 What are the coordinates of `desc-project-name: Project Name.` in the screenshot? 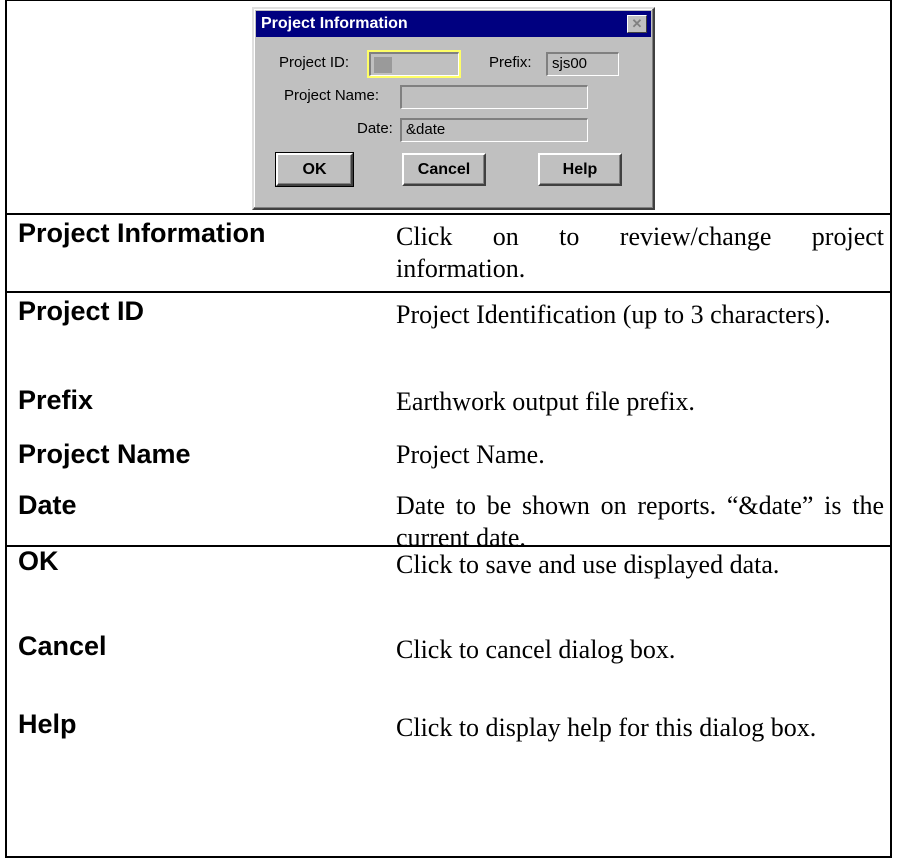 It's located at (470, 454).